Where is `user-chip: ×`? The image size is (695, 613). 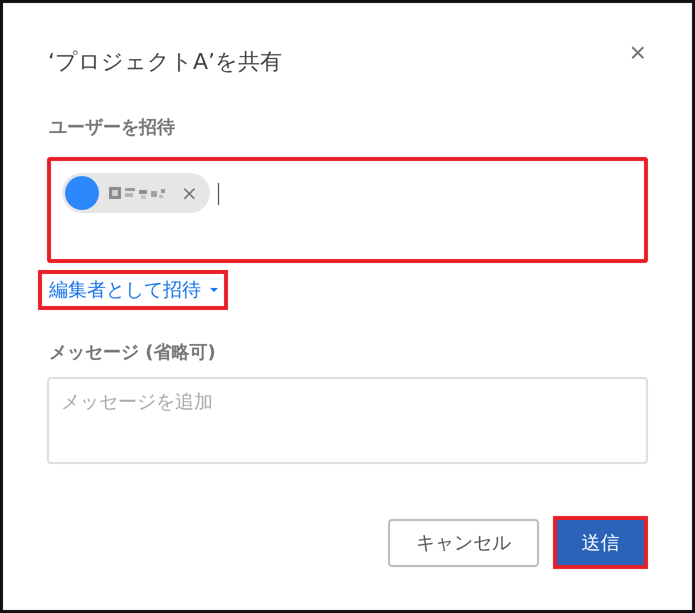 user-chip: × is located at coordinates (136, 193).